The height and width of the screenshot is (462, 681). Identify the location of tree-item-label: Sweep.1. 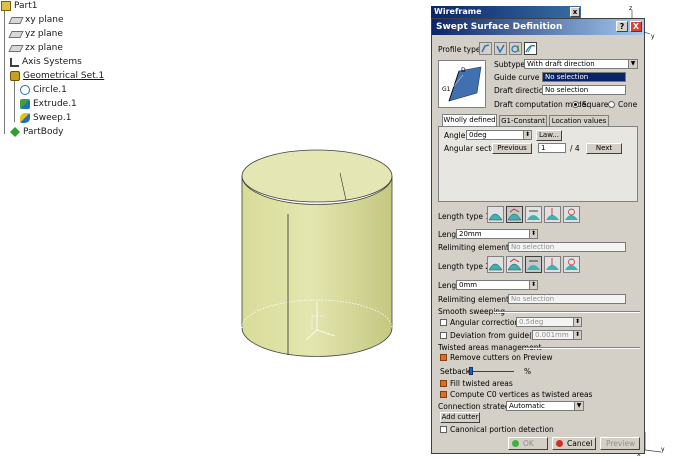
(52, 118).